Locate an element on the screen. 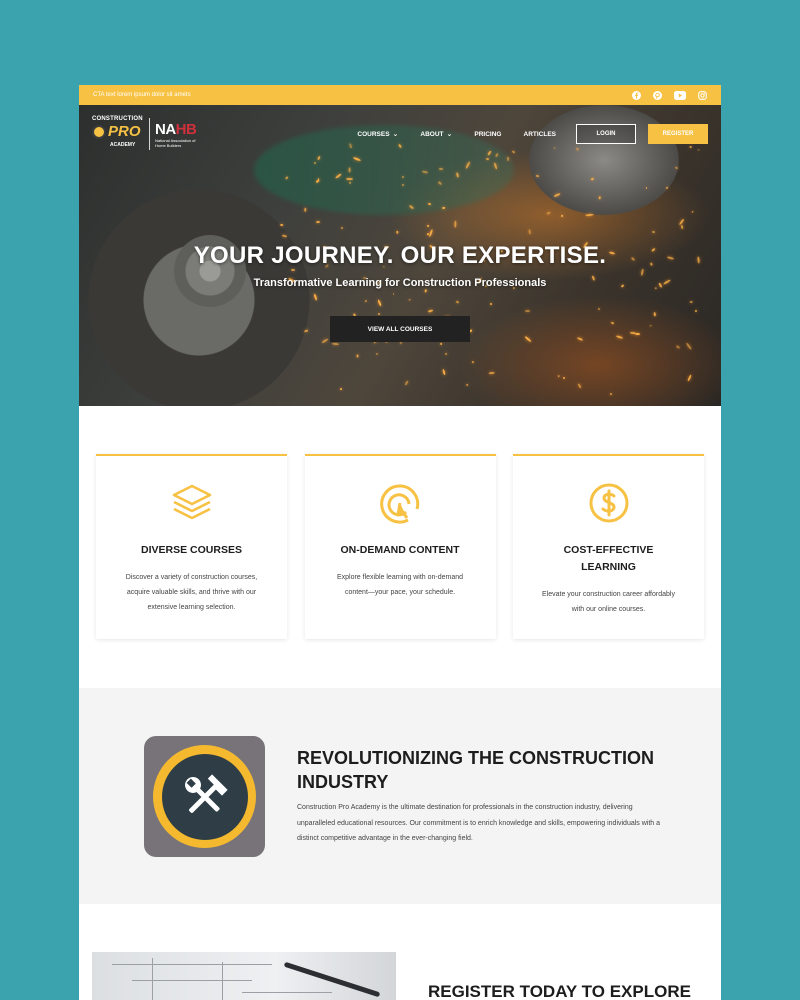 The image size is (800, 1000). nav-about-label: ABOUT is located at coordinates (432, 134).